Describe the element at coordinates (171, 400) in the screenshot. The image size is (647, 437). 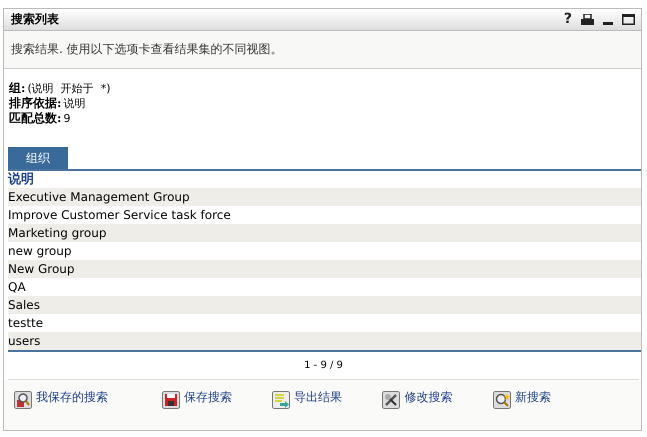
I see `floppy-disk-icon` at that location.